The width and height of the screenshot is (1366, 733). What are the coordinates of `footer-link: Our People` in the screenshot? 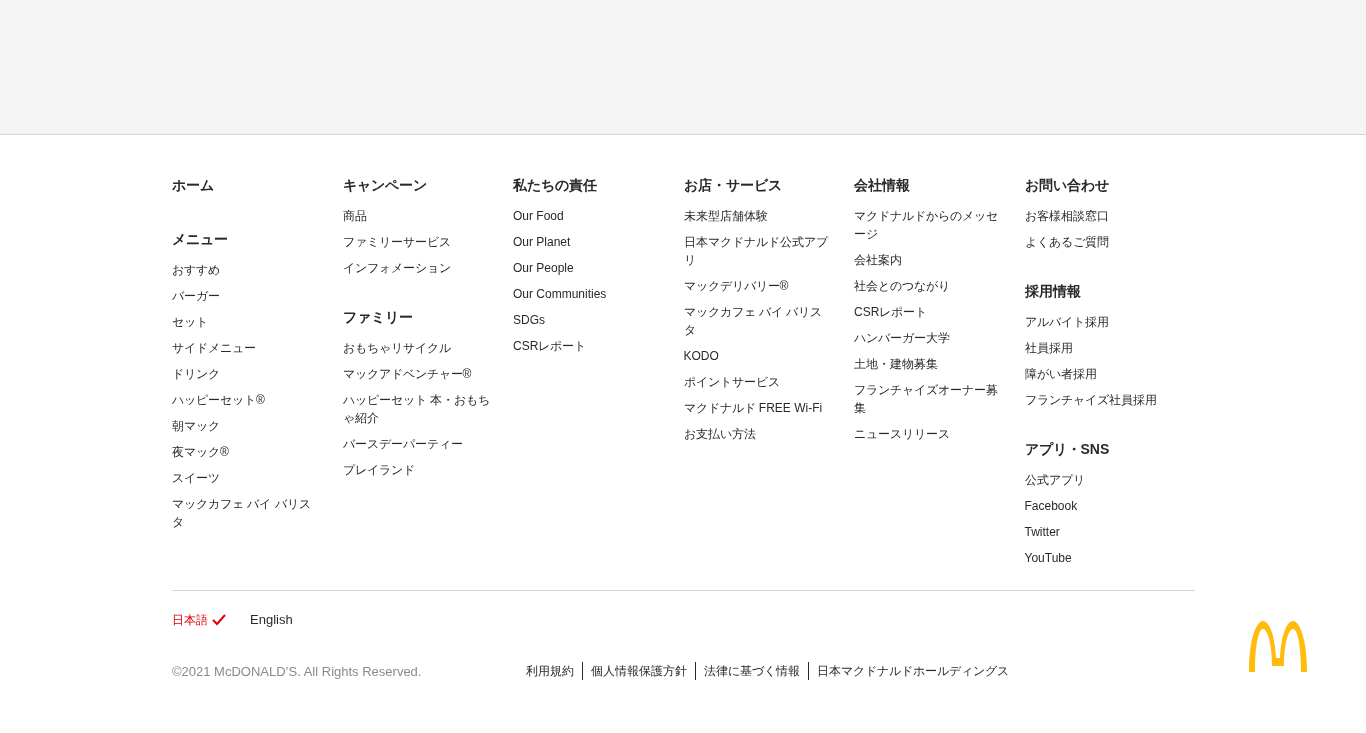 It's located at (543, 268).